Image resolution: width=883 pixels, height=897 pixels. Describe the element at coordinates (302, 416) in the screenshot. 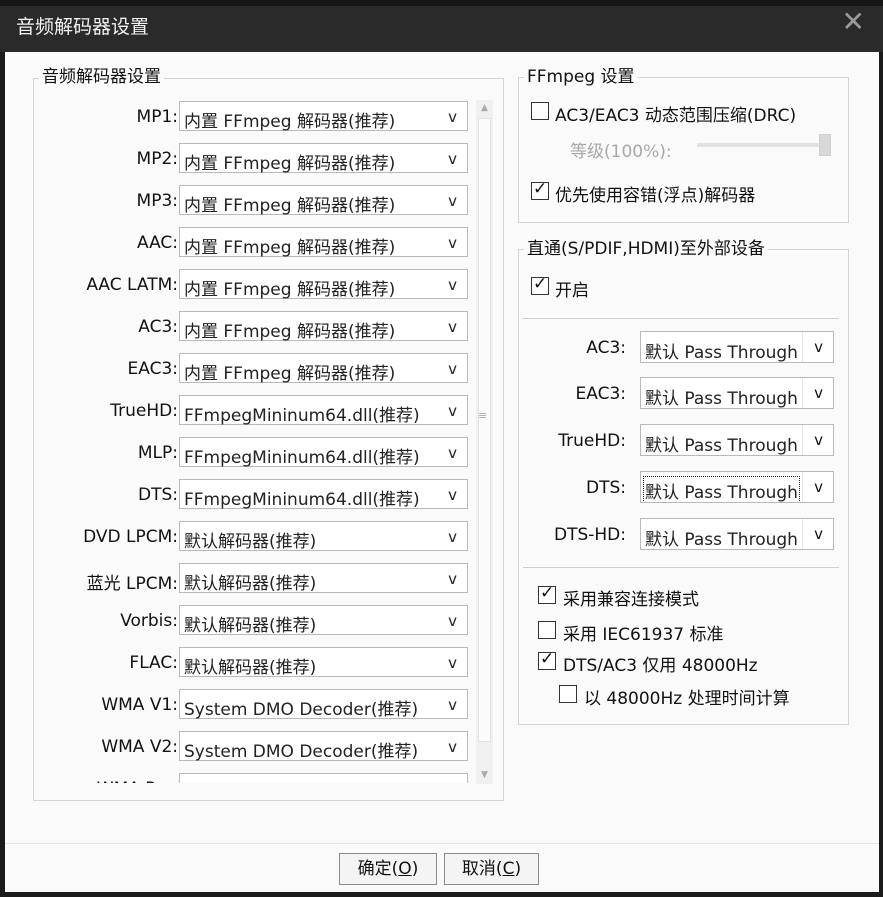

I see `decoder-select-value: FFmpegMininum64.dll(推荐)` at that location.